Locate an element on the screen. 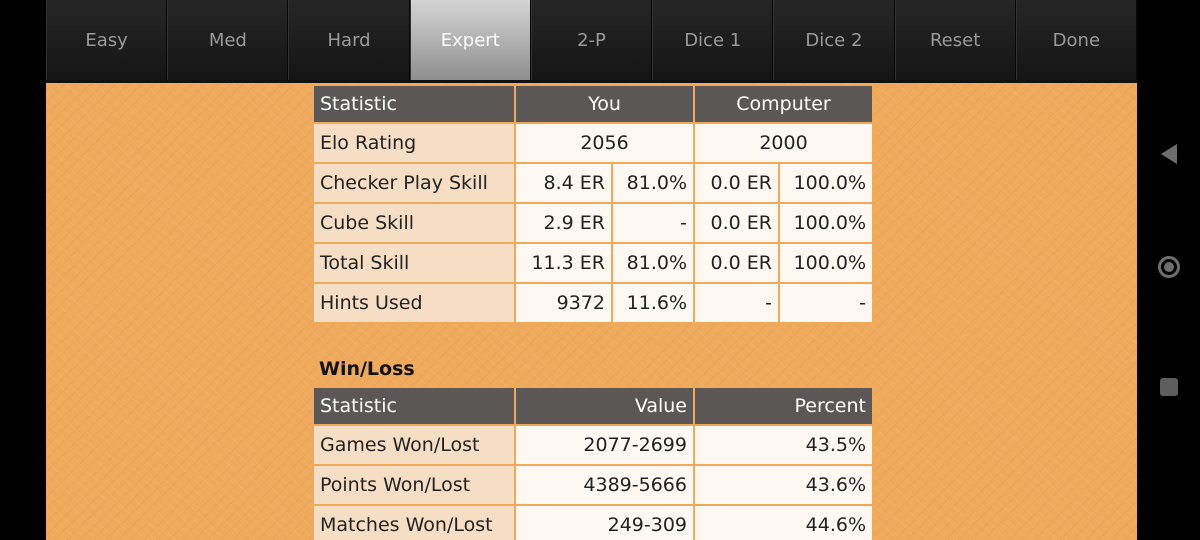 The image size is (1200, 540). cell-value: 9372 is located at coordinates (563, 303).